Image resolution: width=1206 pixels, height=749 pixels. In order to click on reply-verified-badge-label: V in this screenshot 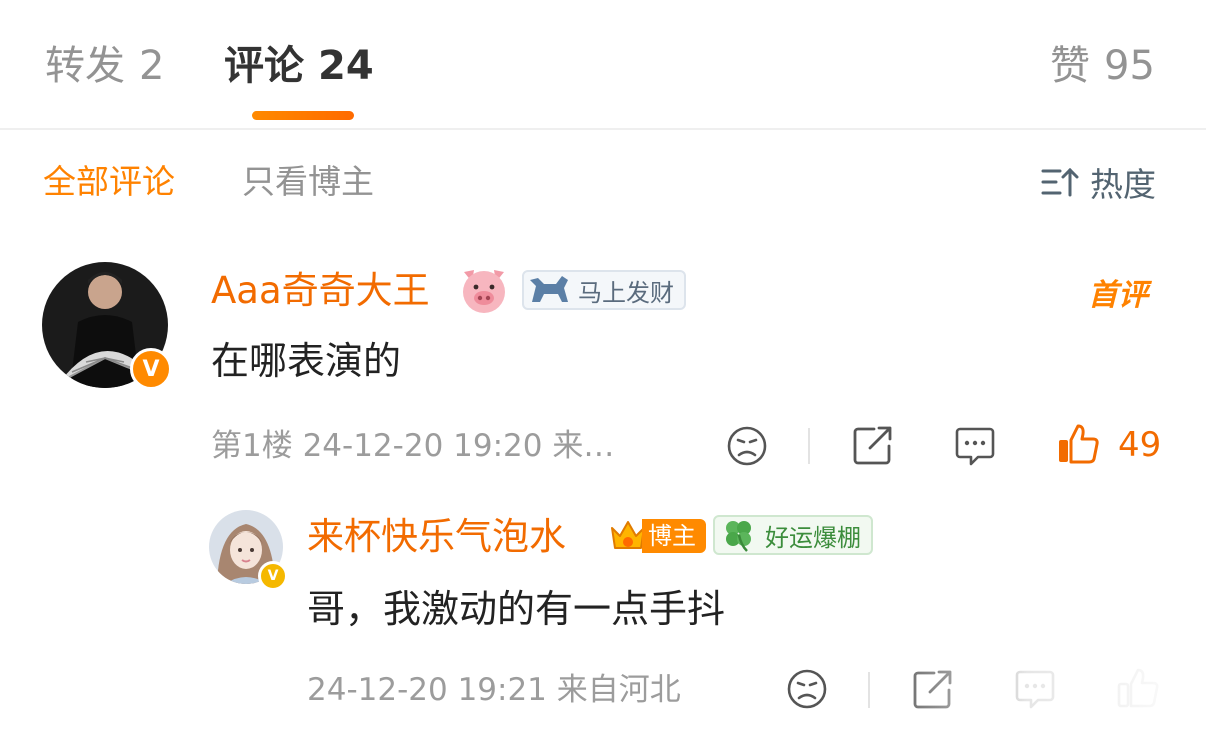, I will do `click(273, 576)`.